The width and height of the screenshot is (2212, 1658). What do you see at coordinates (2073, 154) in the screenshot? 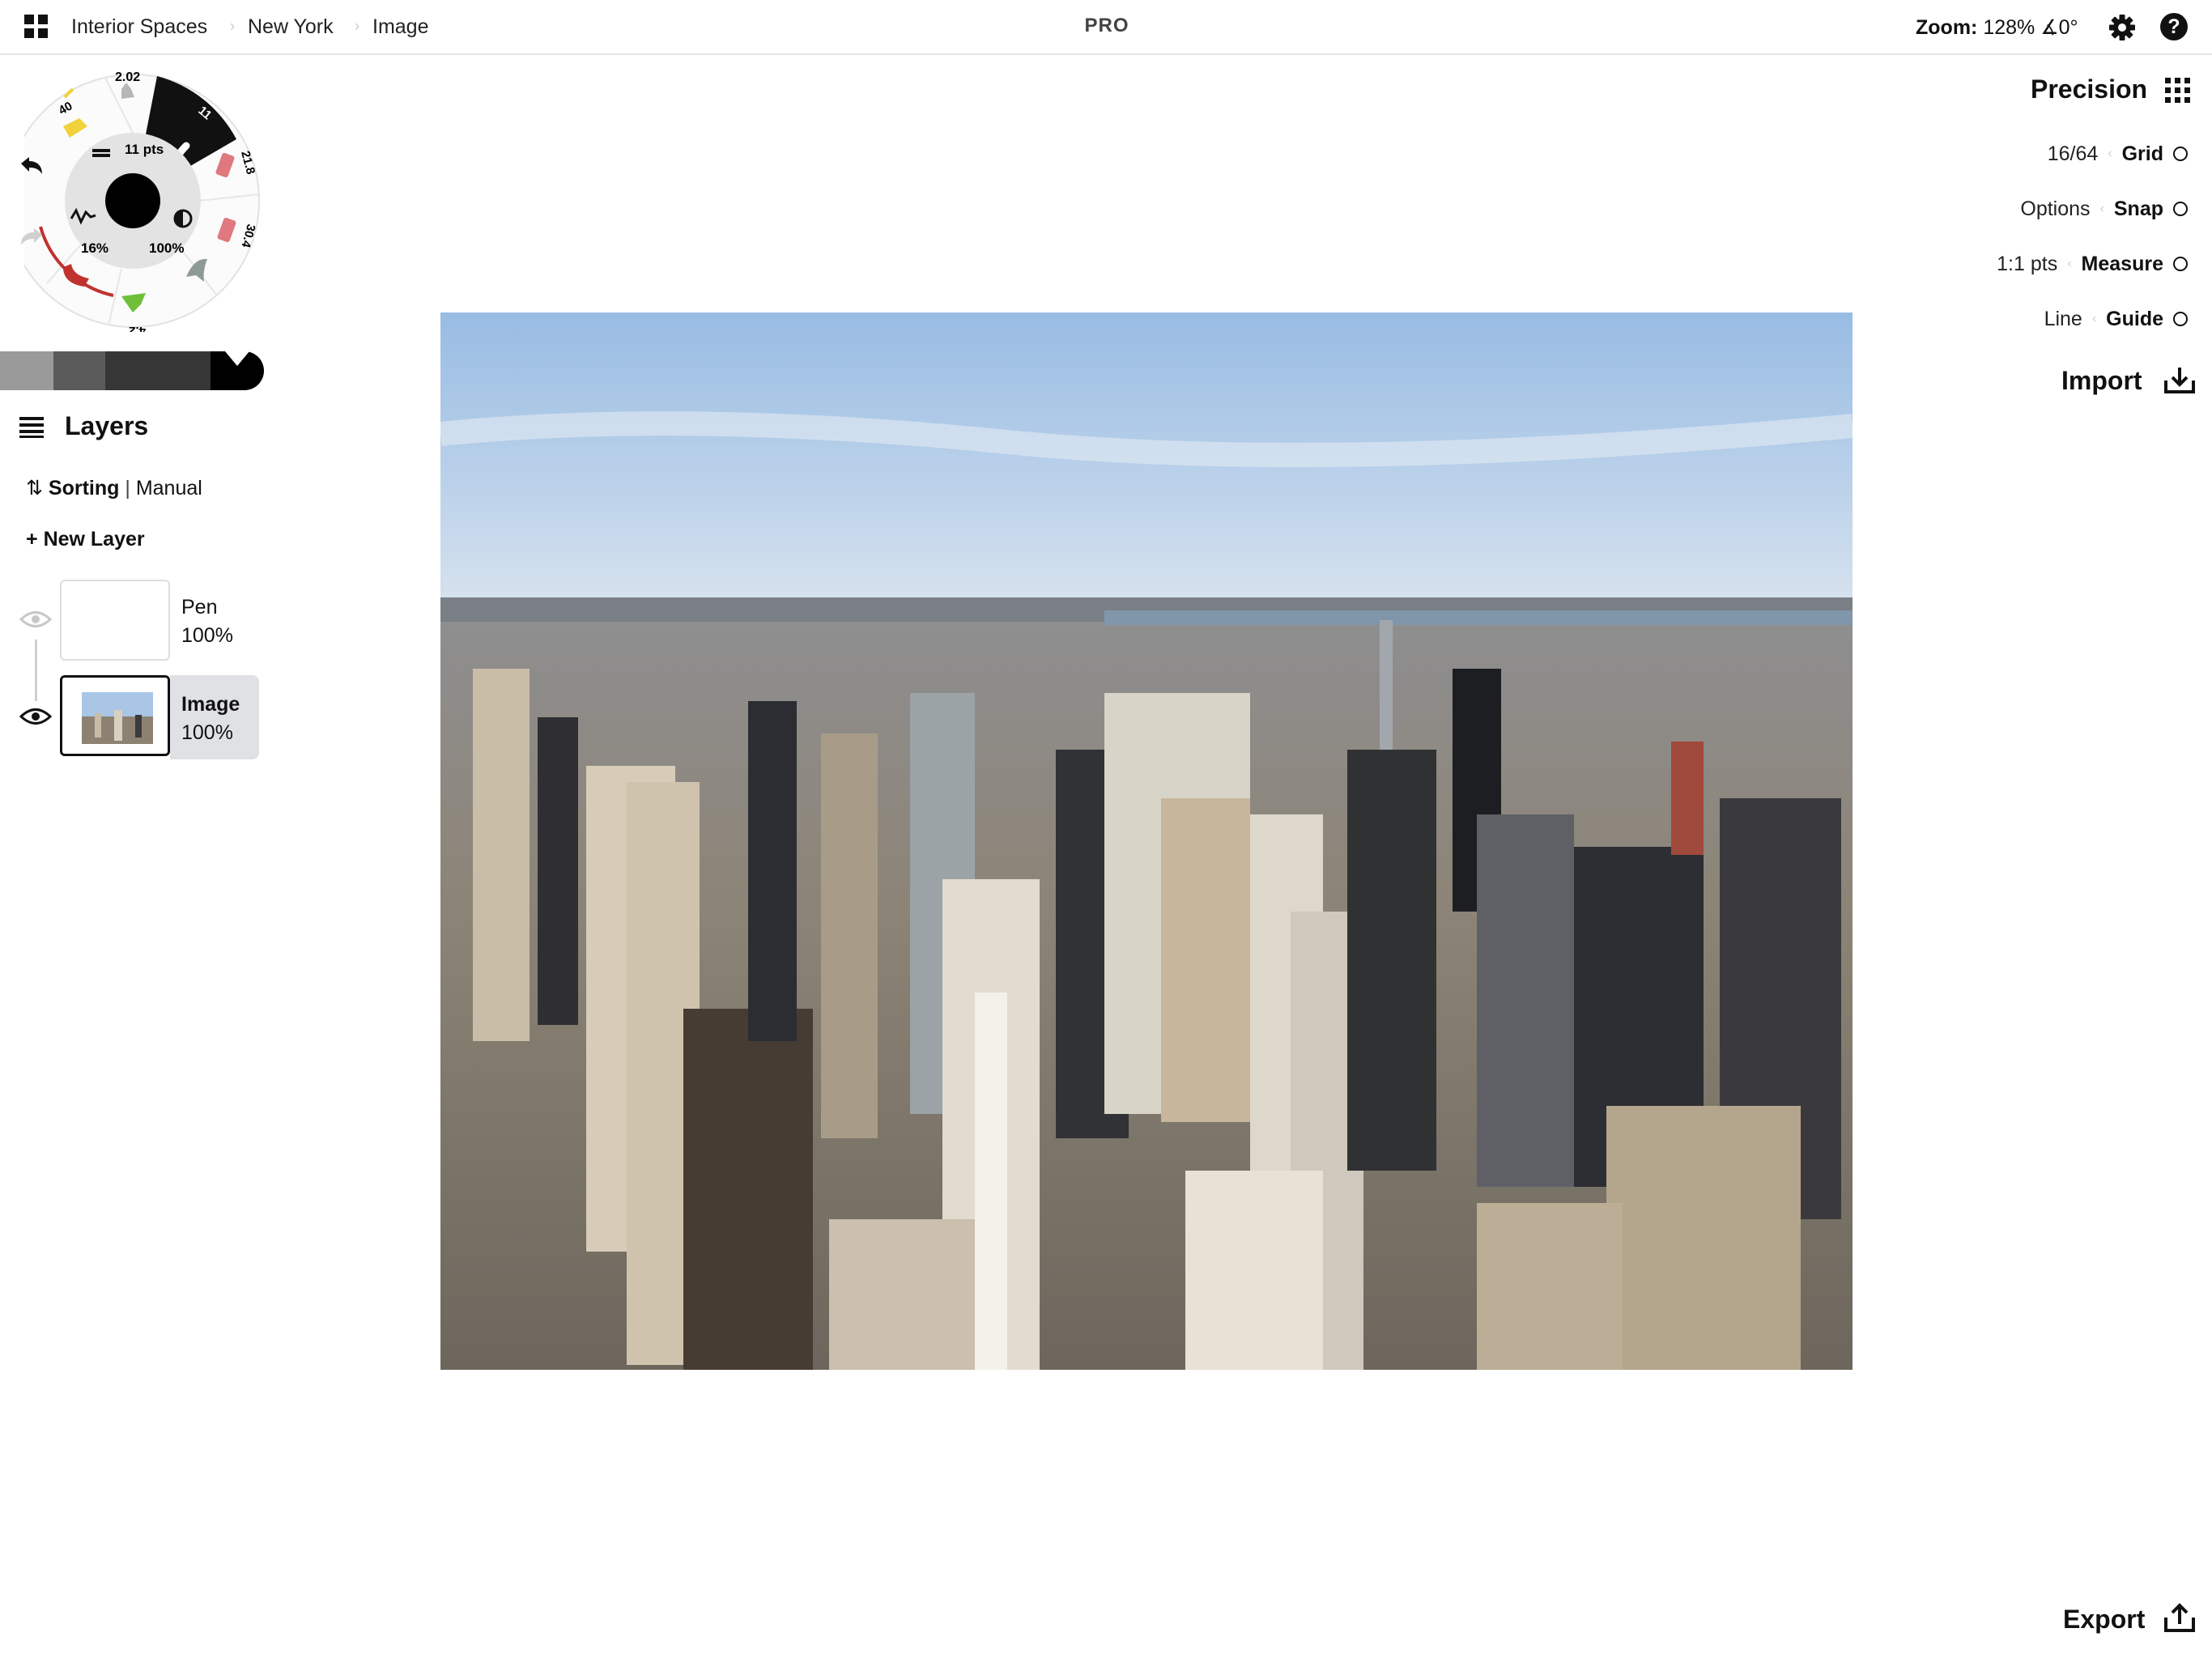
I see `grid-value: 16/64` at bounding box center [2073, 154].